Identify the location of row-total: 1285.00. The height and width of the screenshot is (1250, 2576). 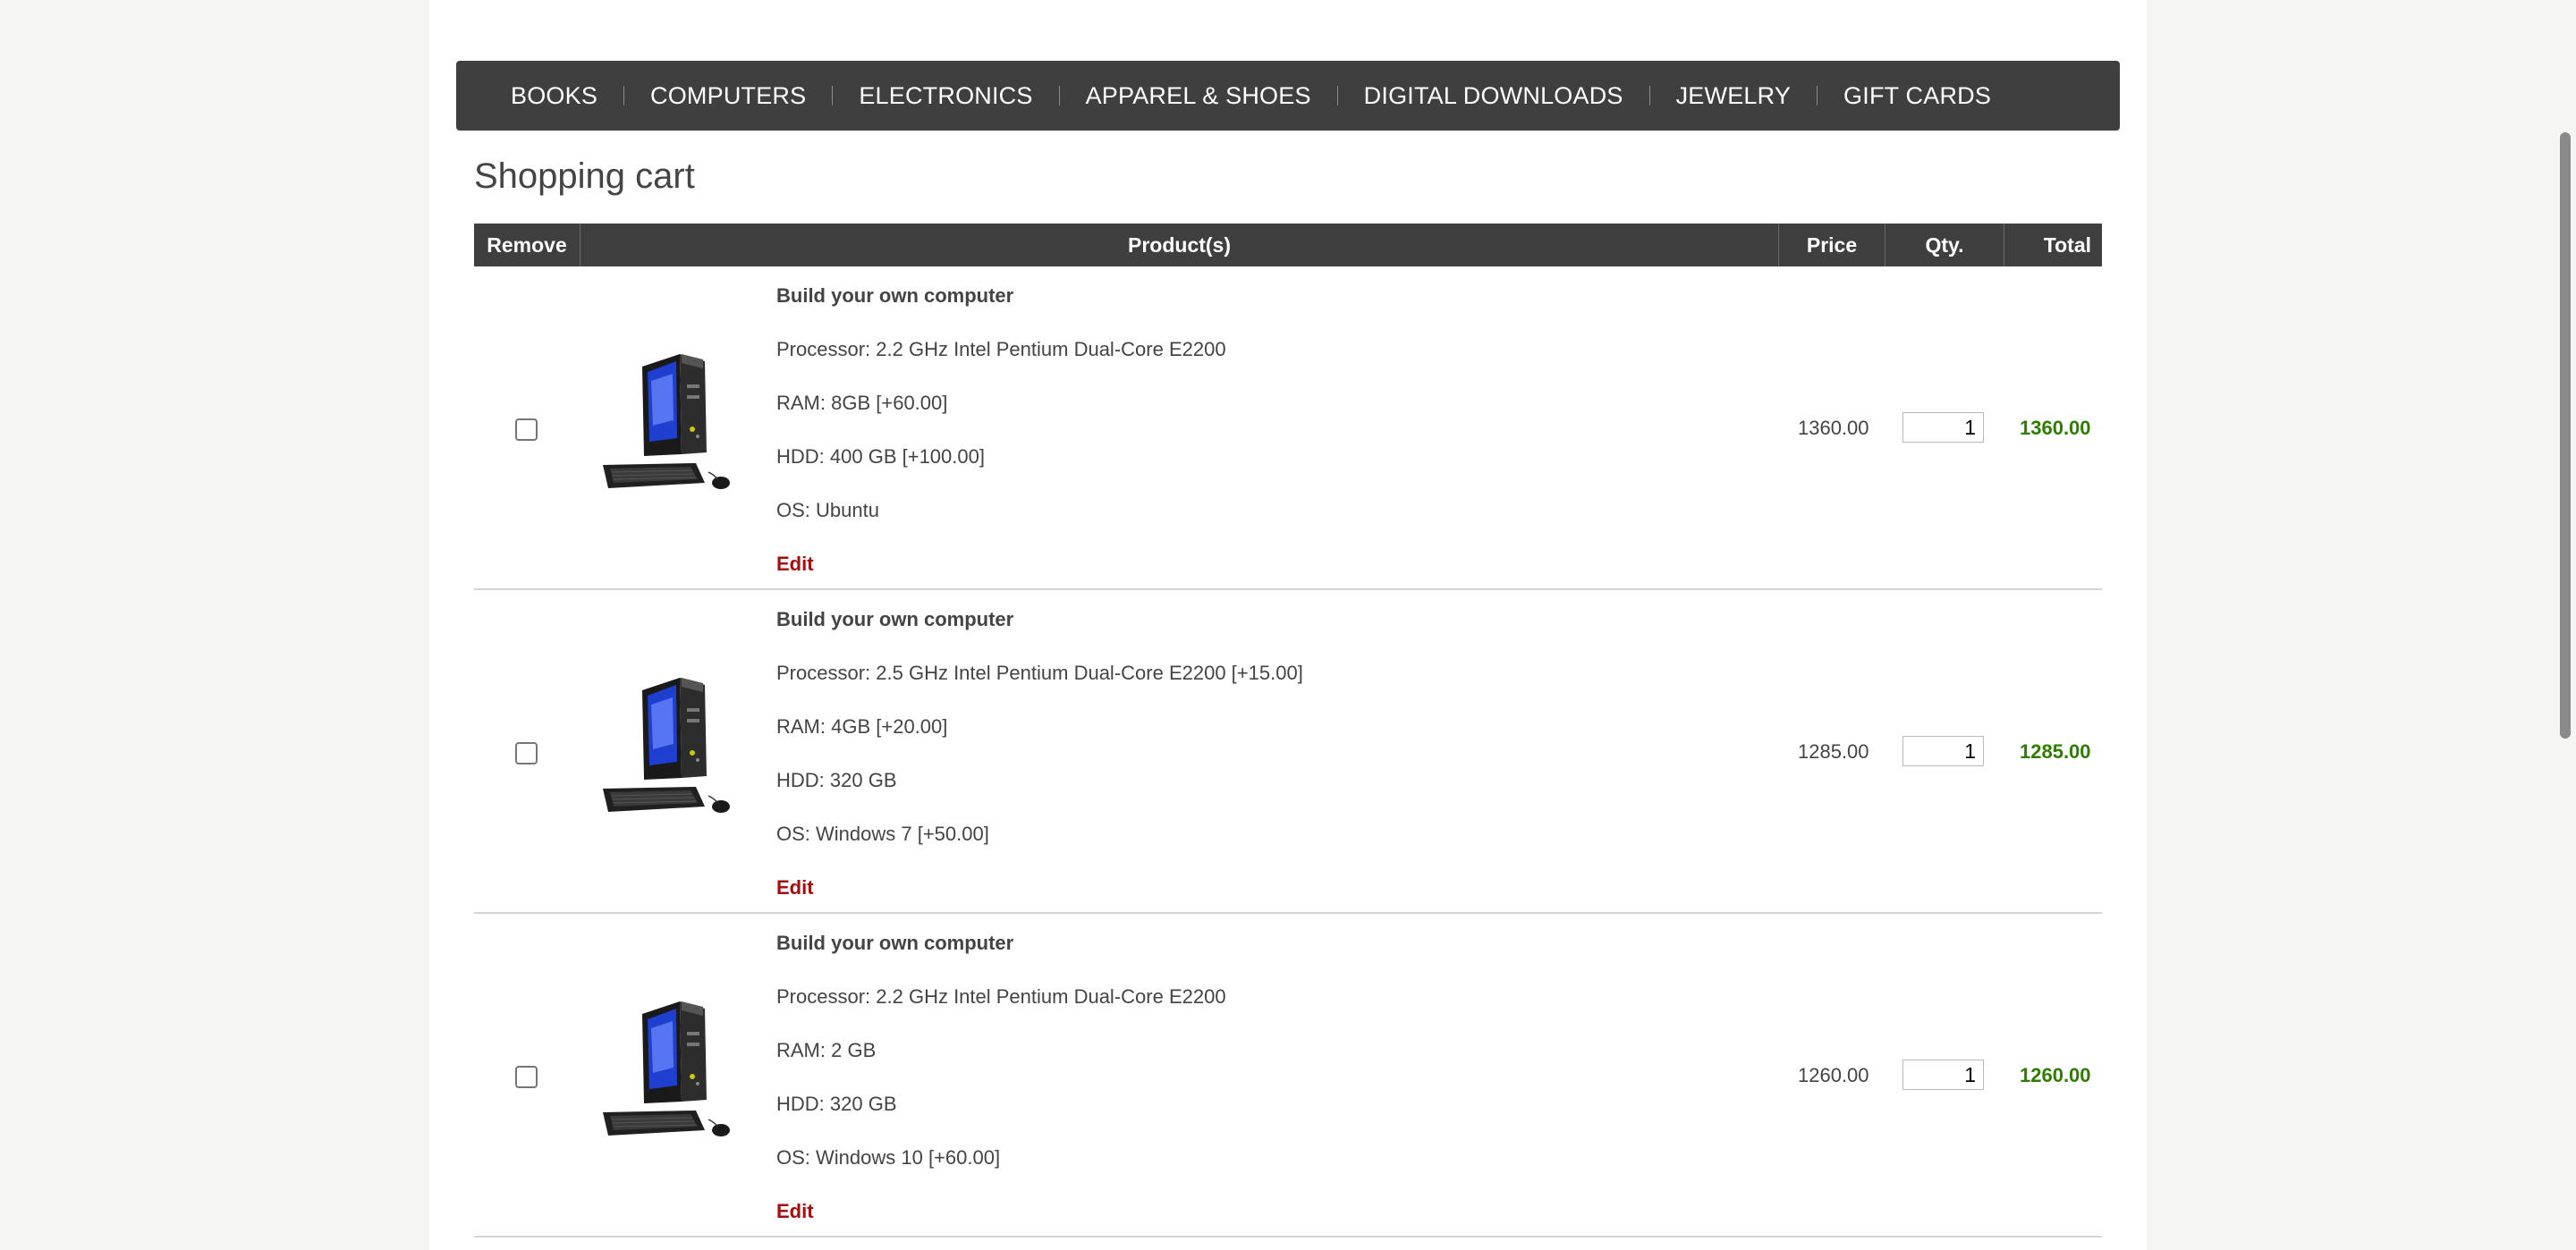
(2055, 751).